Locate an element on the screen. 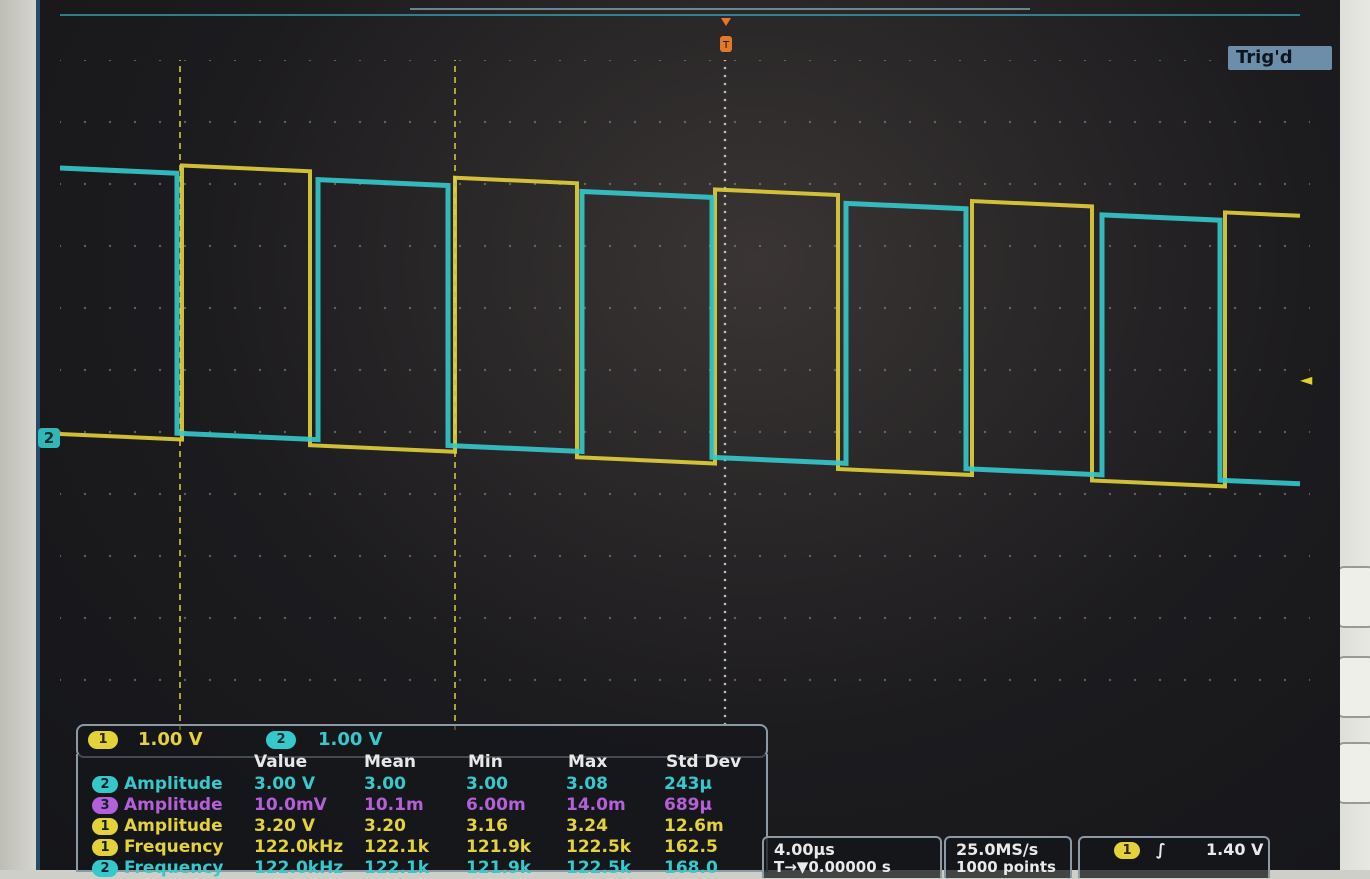 This screenshot has width=1370, height=879. trigger-position-marker: T is located at coordinates (726, 40).